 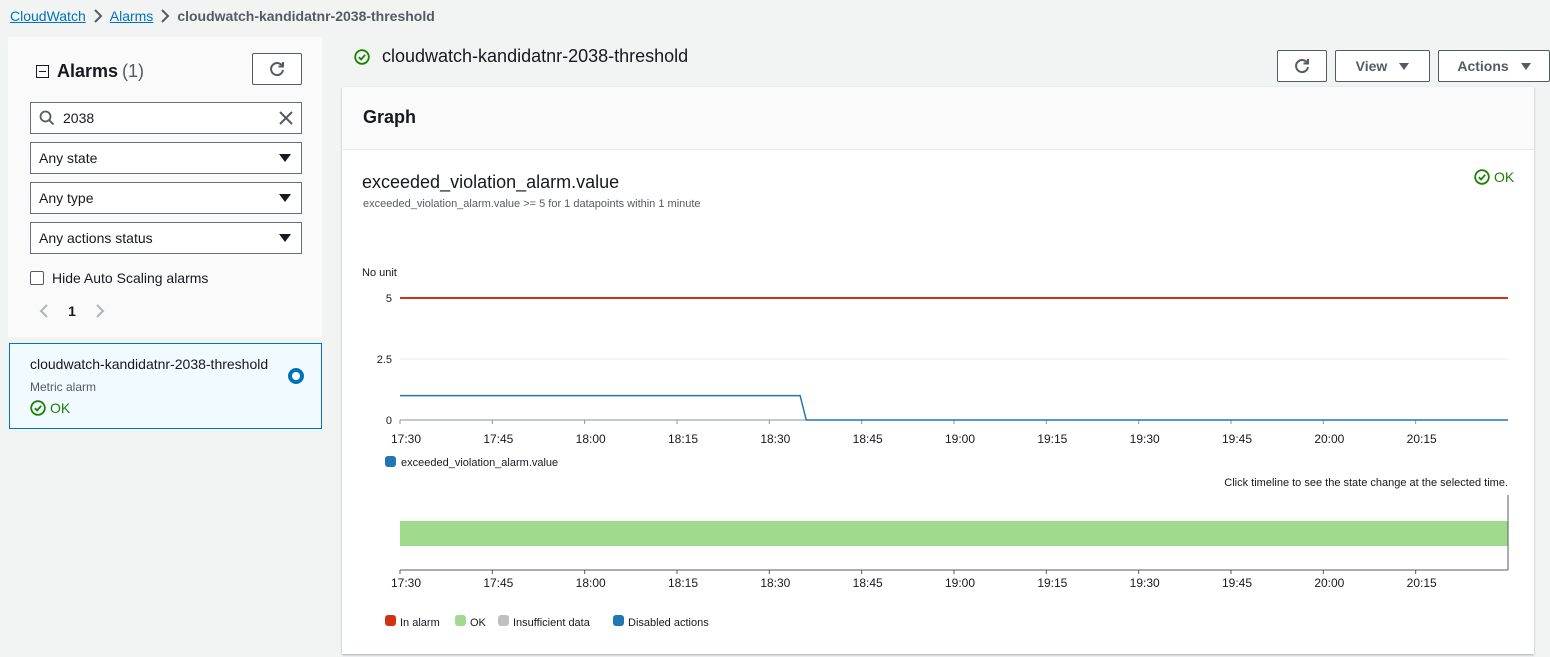 I want to click on alarm-select-radio, so click(x=296, y=376).